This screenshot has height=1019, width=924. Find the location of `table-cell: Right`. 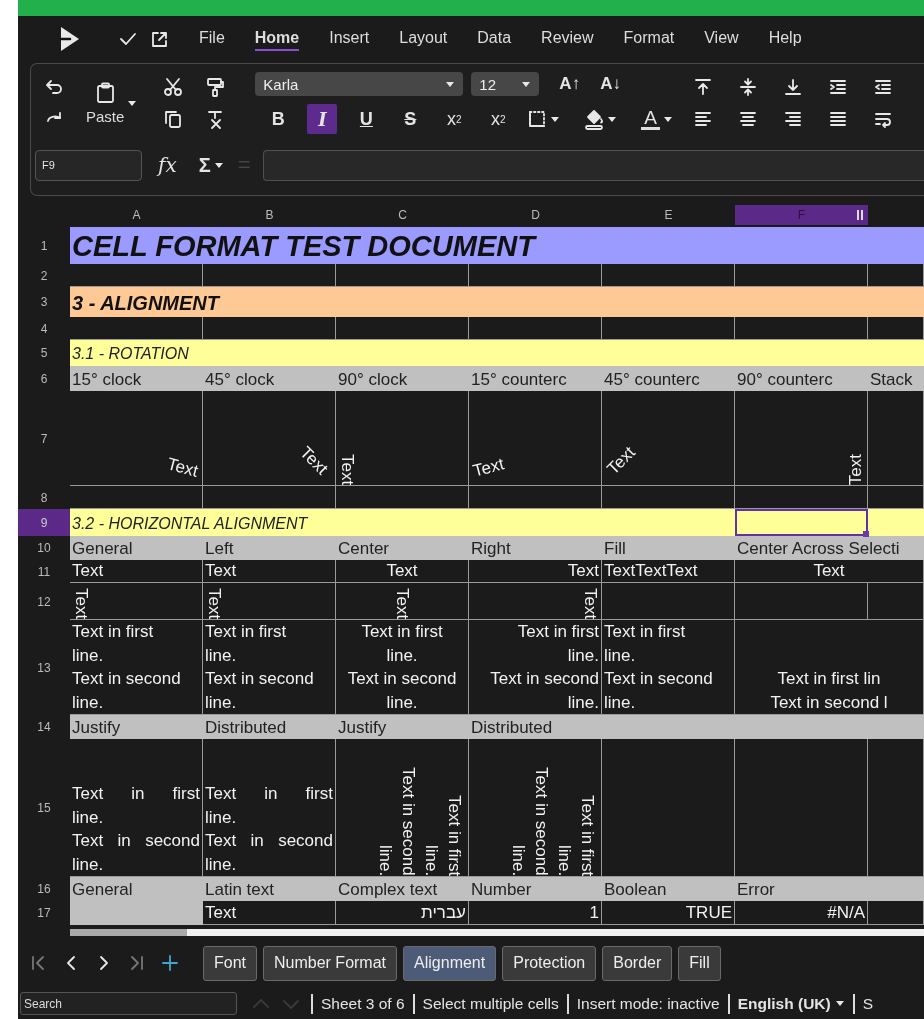

table-cell: Right is located at coordinates (535, 548).